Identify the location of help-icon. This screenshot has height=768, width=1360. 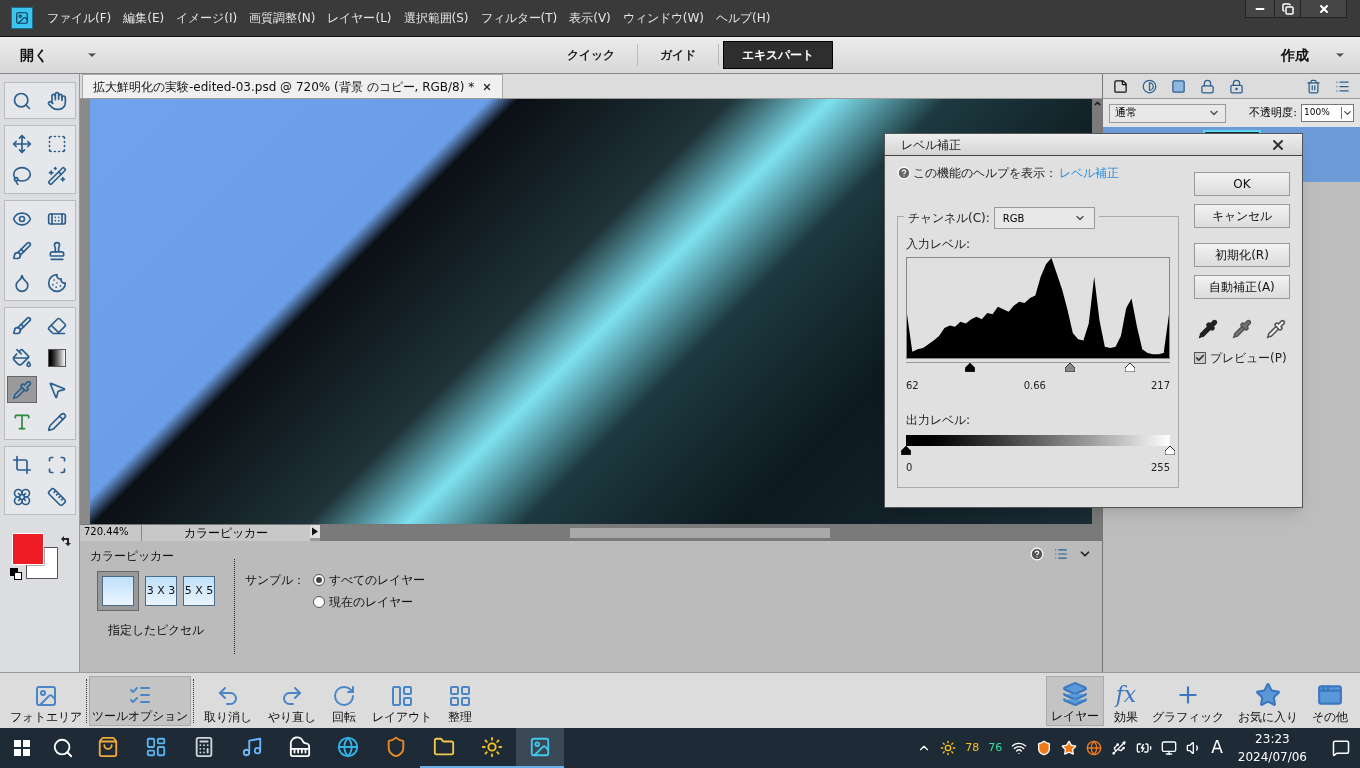
(1037, 554).